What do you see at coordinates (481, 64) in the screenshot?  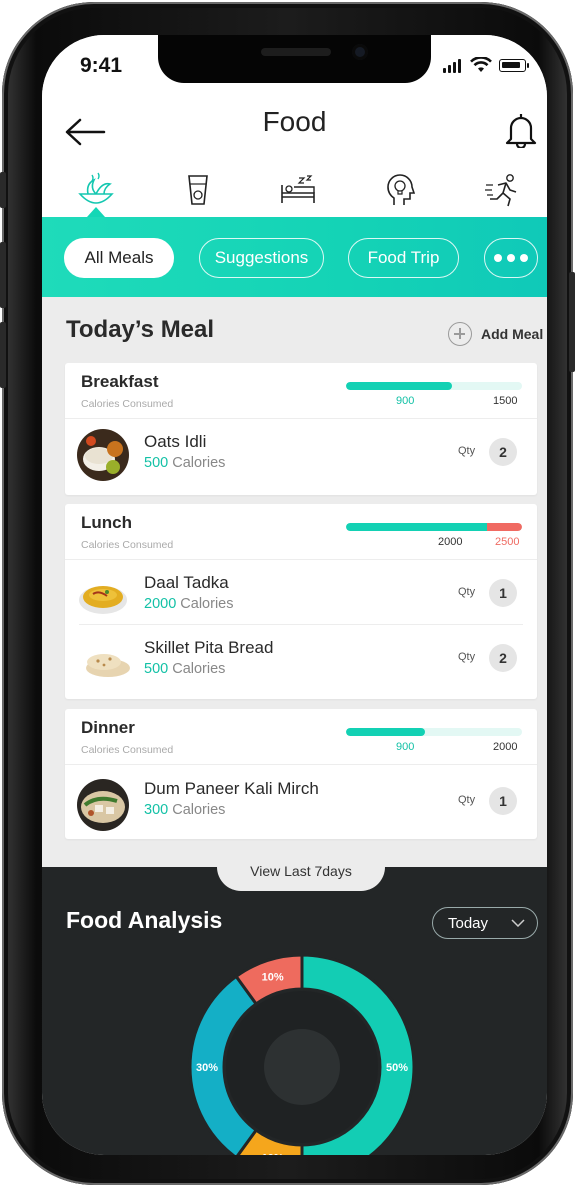 I see `wifi-icon` at bounding box center [481, 64].